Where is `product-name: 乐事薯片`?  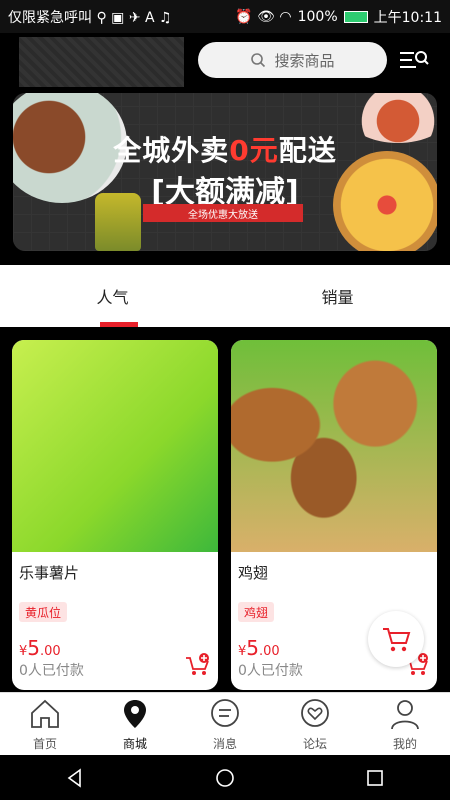
product-name: 乐事薯片 is located at coordinates (49, 573).